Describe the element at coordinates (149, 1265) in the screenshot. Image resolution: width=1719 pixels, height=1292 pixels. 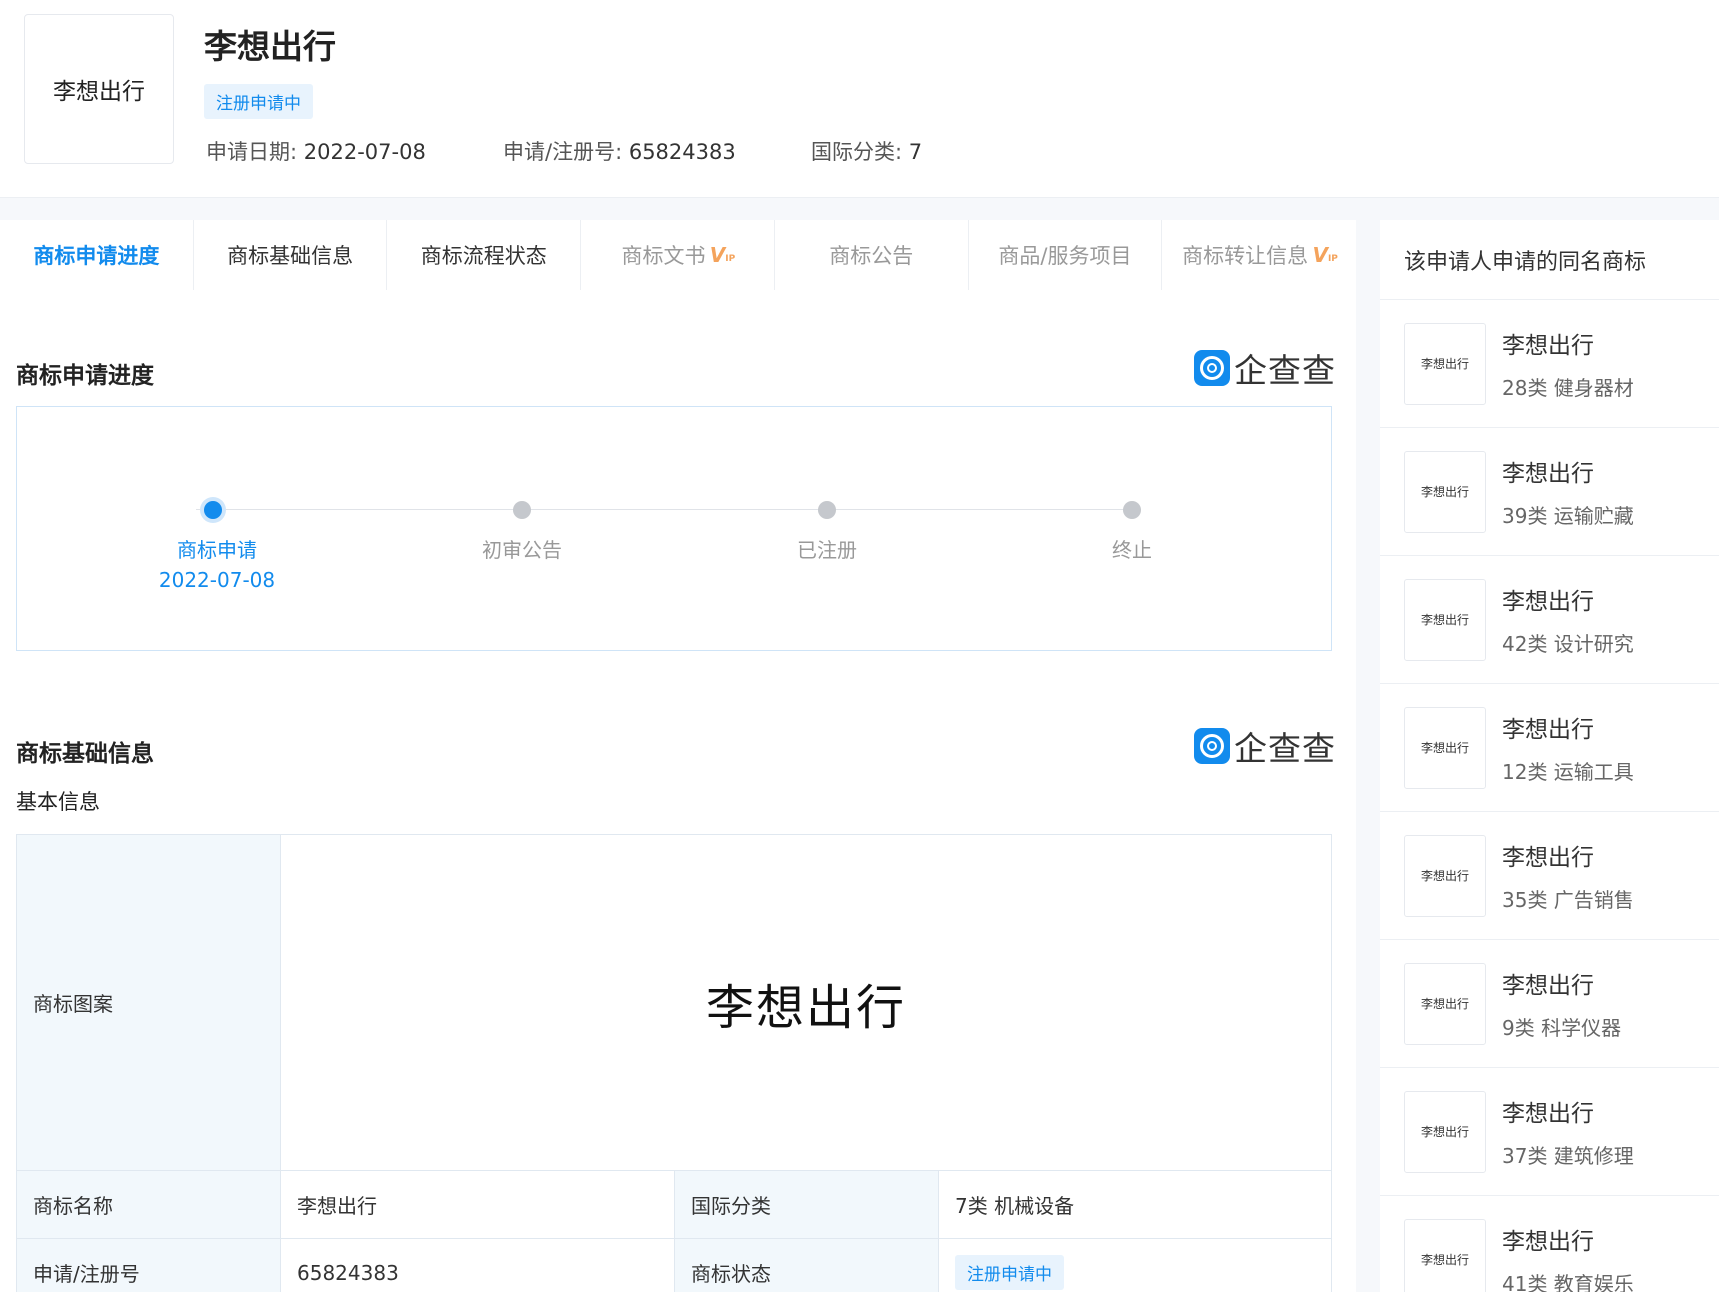
I see `table-key: 申请/注册号` at that location.